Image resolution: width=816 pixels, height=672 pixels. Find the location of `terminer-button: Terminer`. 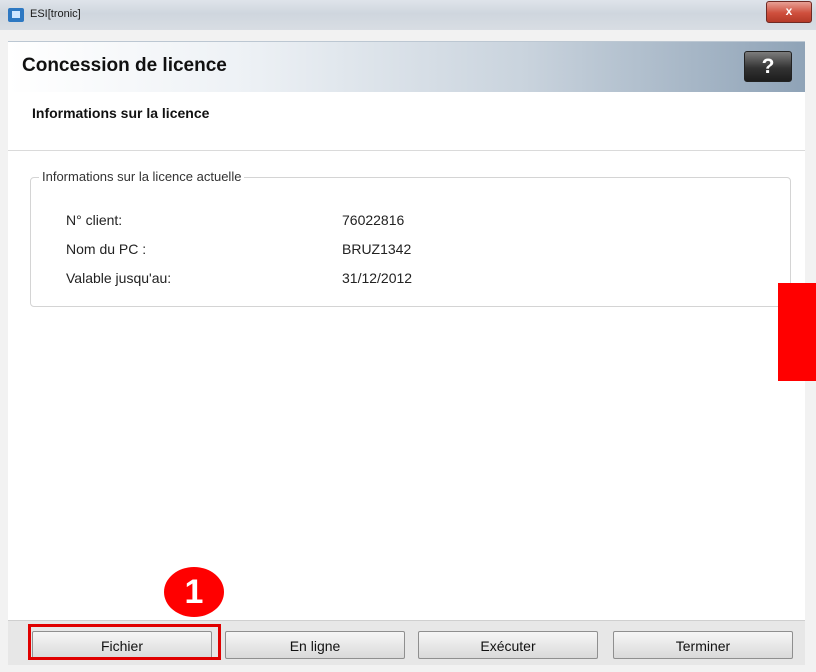

terminer-button: Terminer is located at coordinates (703, 645).